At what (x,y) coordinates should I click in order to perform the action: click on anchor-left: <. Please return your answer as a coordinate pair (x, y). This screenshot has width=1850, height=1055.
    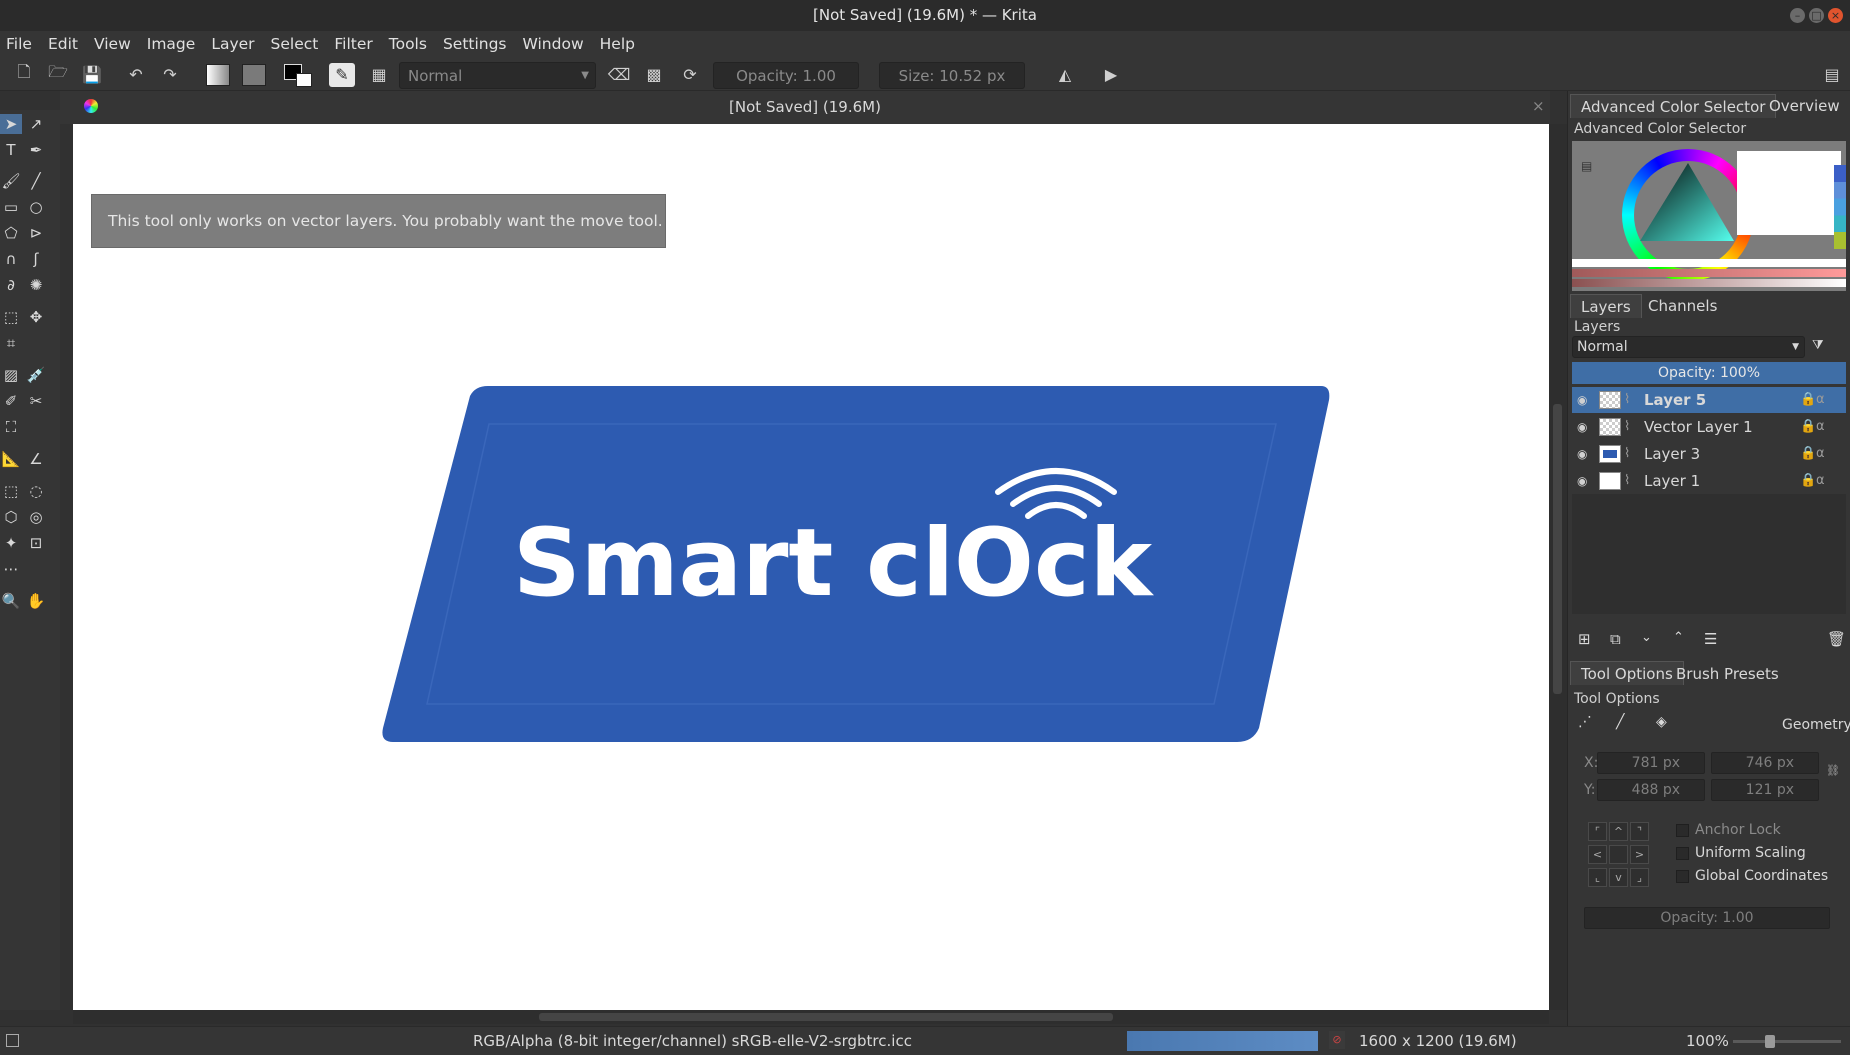
    Looking at the image, I should click on (1597, 854).